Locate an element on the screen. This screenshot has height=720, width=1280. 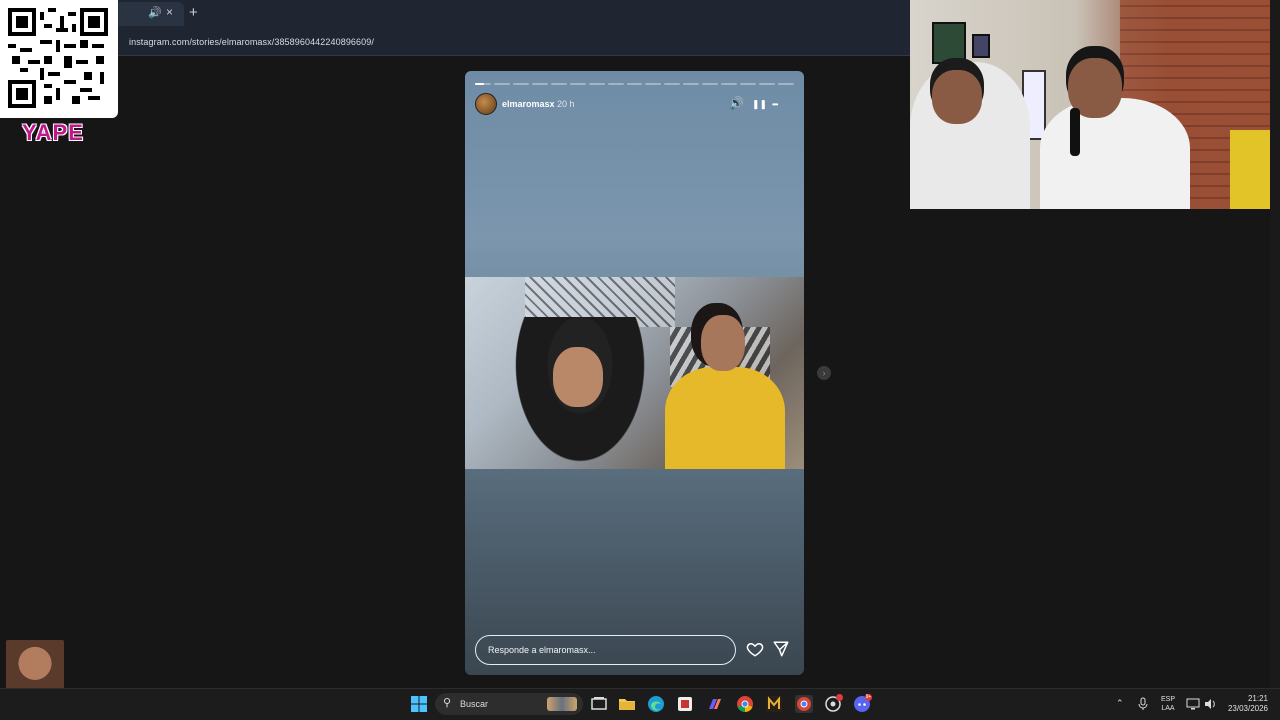
avatar is located at coordinates (486, 104).